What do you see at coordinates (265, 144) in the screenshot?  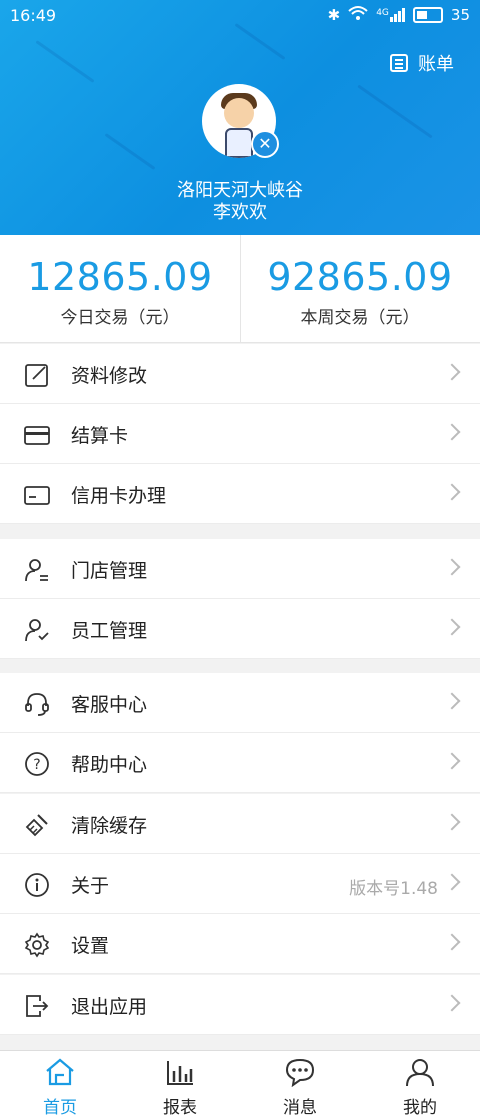 I see `tools-icon: ✕` at bounding box center [265, 144].